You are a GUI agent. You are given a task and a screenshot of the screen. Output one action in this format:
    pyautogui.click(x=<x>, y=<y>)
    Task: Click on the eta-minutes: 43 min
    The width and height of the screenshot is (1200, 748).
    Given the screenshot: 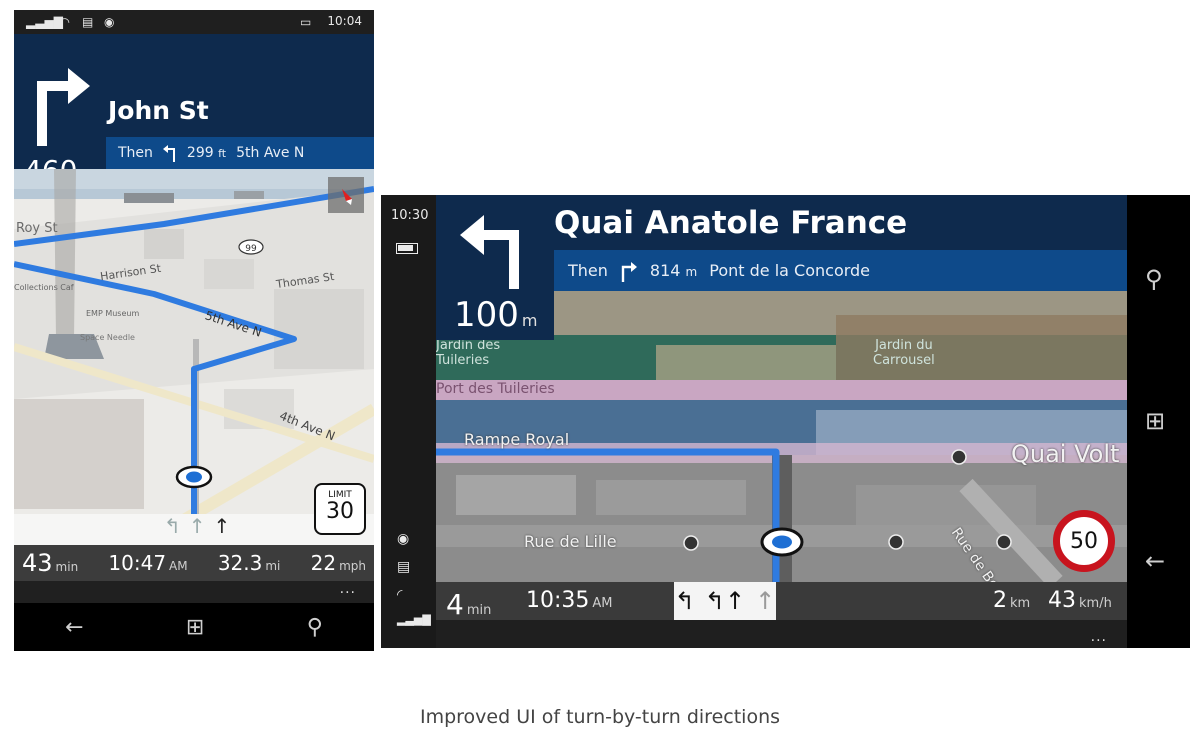 What is the action you would take?
    pyautogui.click(x=50, y=563)
    